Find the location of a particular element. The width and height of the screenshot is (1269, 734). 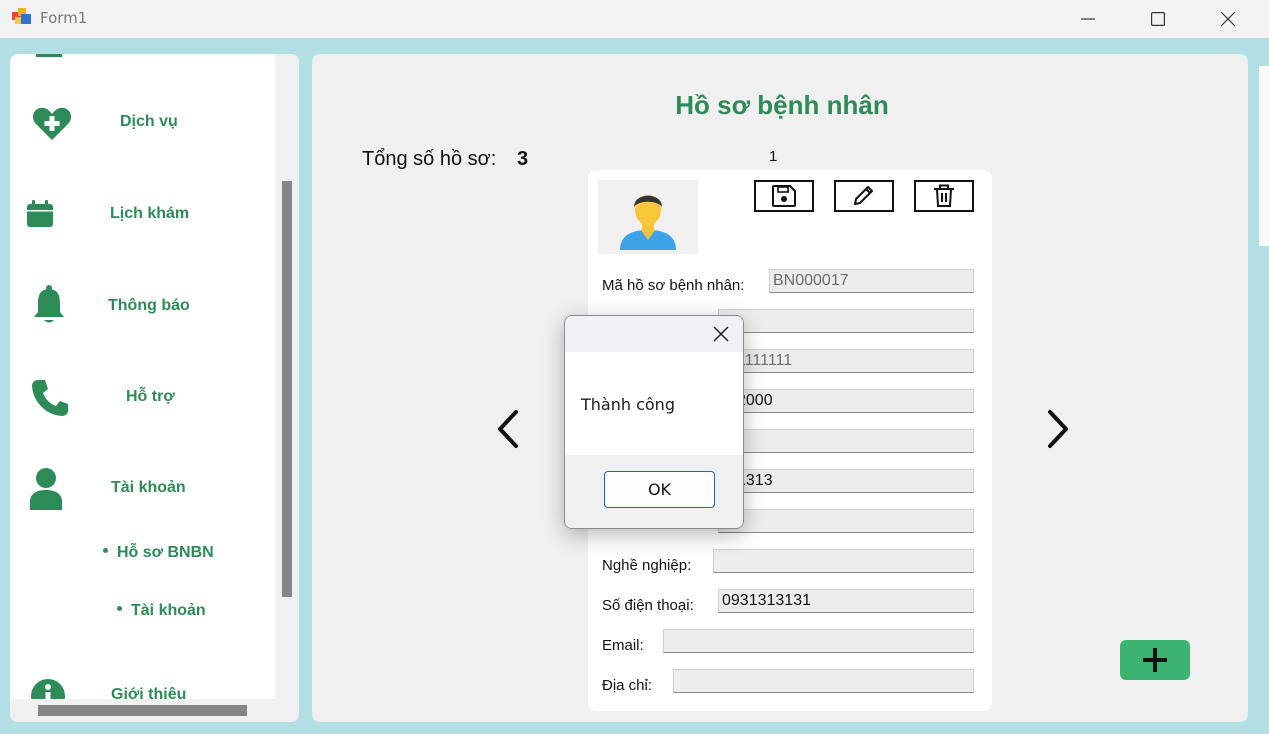

person-avatar-icon is located at coordinates (648, 222).